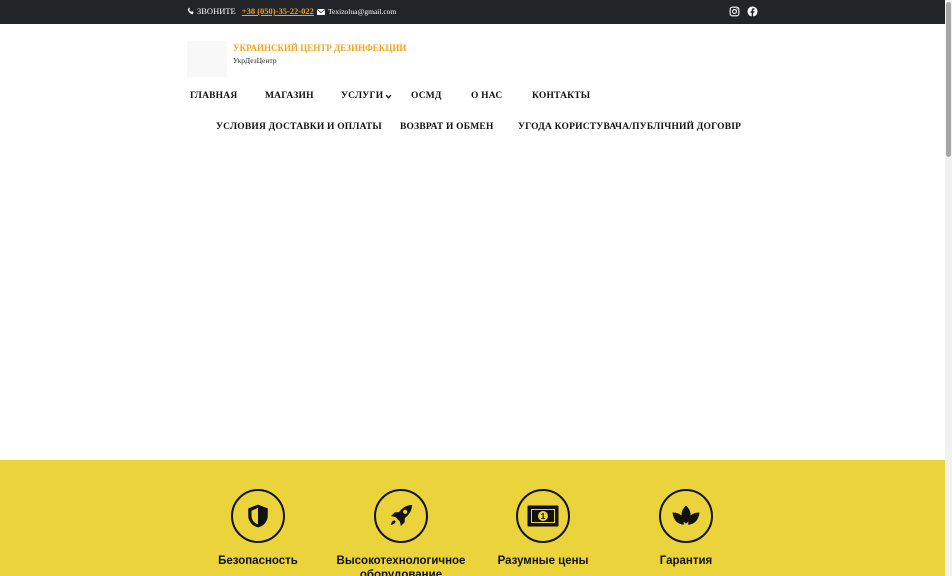 This screenshot has height=576, width=952. Describe the element at coordinates (734, 11) in the screenshot. I see `instagram-icon` at that location.